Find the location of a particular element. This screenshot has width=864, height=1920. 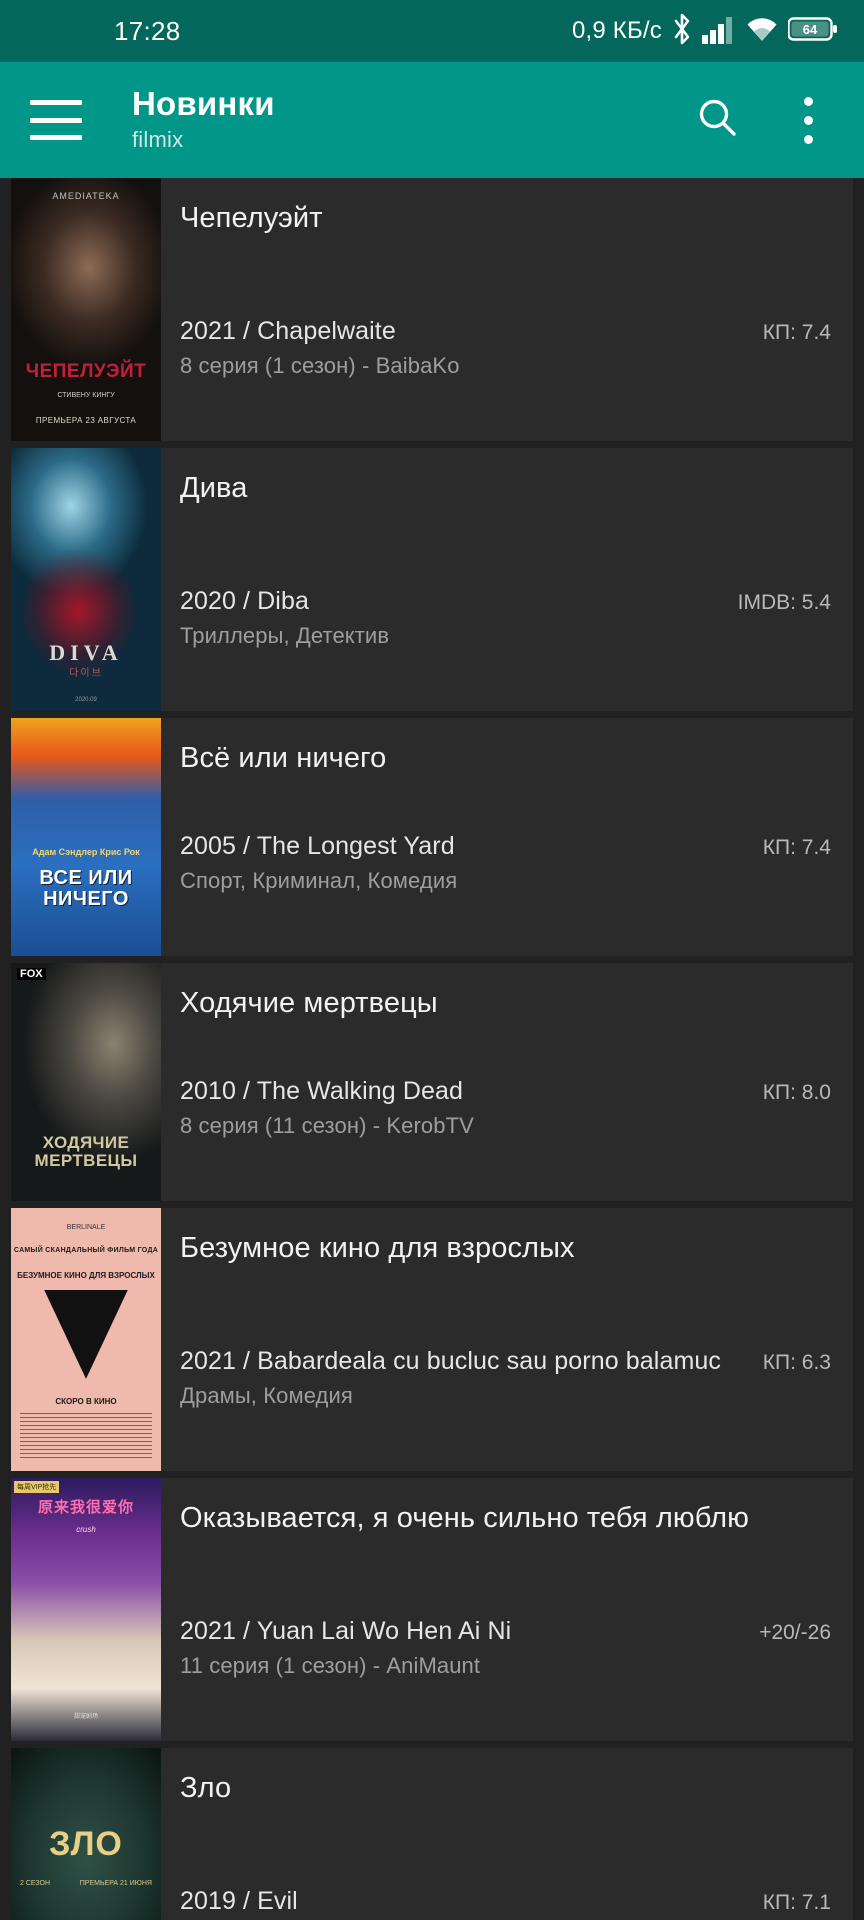

poster-art: DIVA 다이브 2020.09 is located at coordinates (86, 579).